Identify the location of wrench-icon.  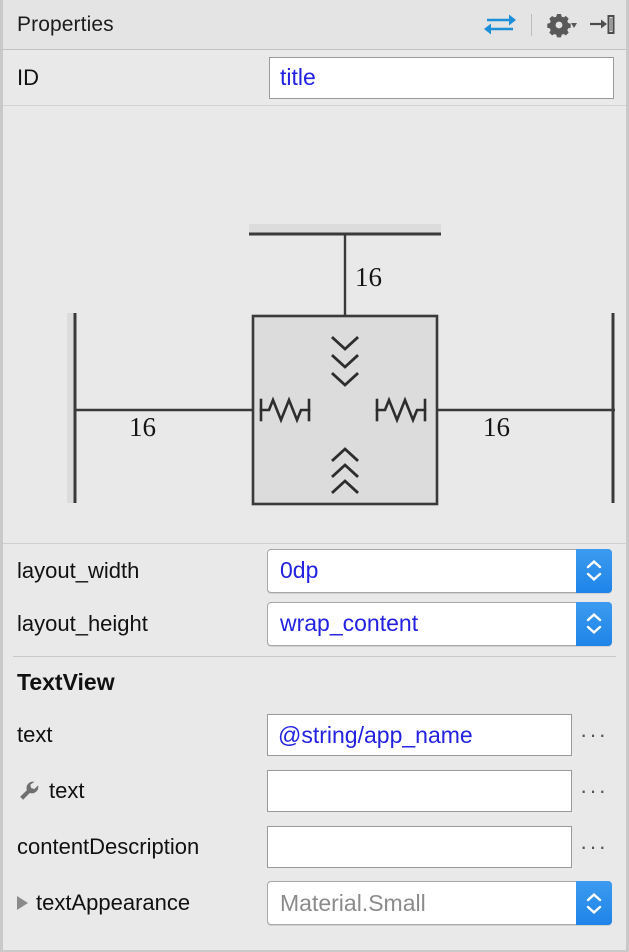
(29, 791).